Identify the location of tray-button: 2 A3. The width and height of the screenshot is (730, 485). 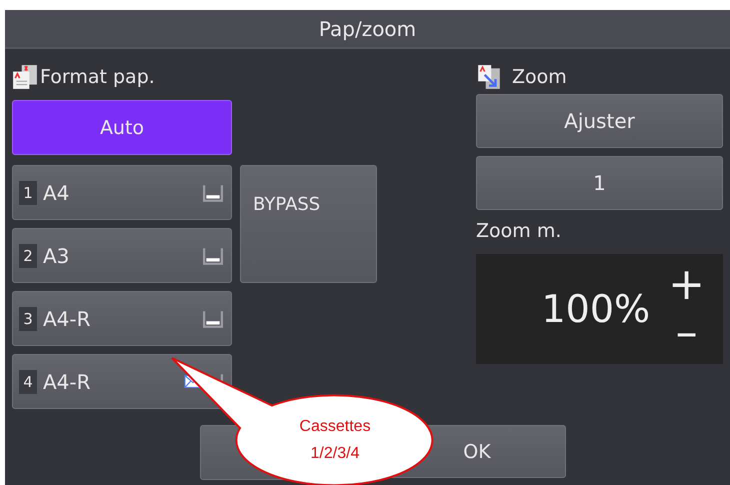
(122, 255).